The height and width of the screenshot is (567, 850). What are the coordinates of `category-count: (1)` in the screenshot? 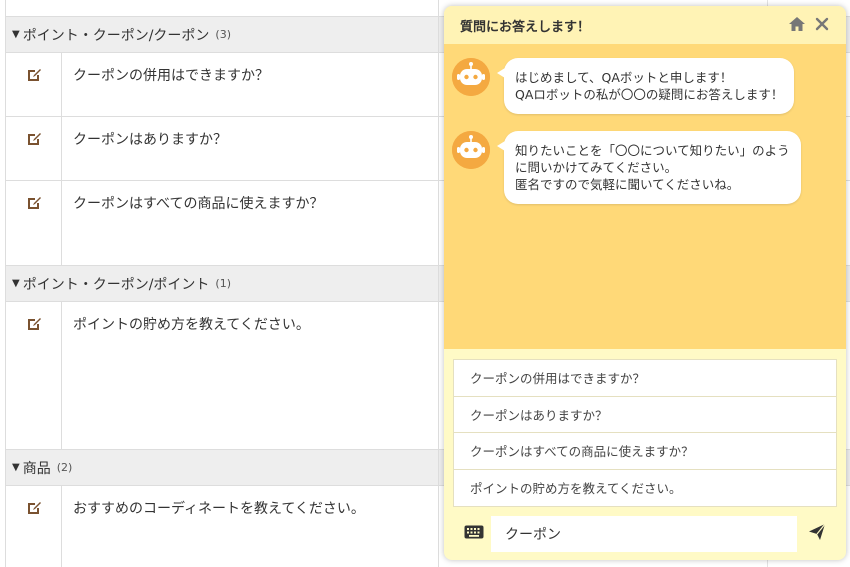 It's located at (223, 283).